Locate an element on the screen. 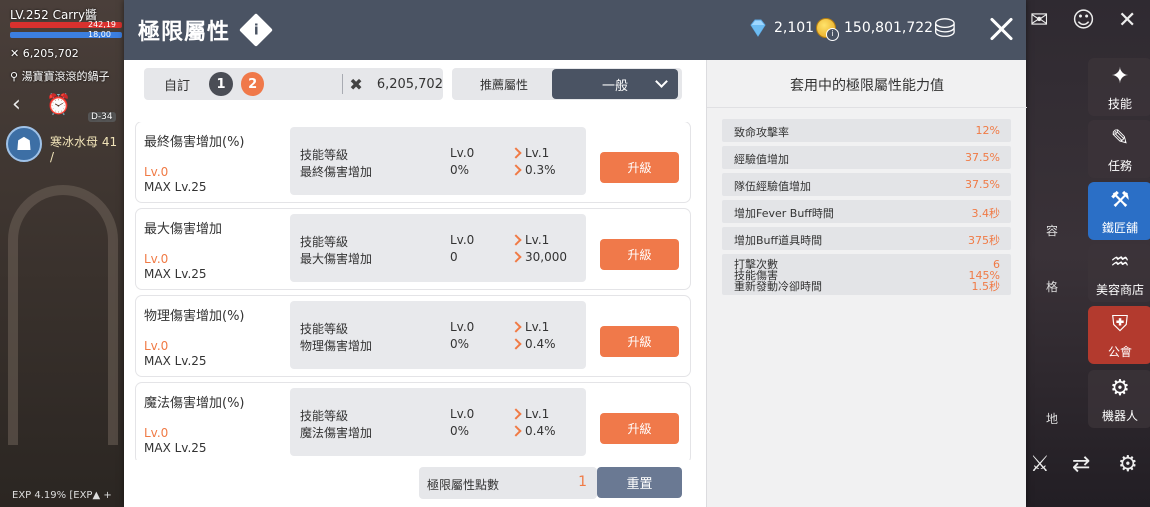 Image resolution: width=1150 pixels, height=507 pixels. info-icon: i is located at coordinates (256, 30).